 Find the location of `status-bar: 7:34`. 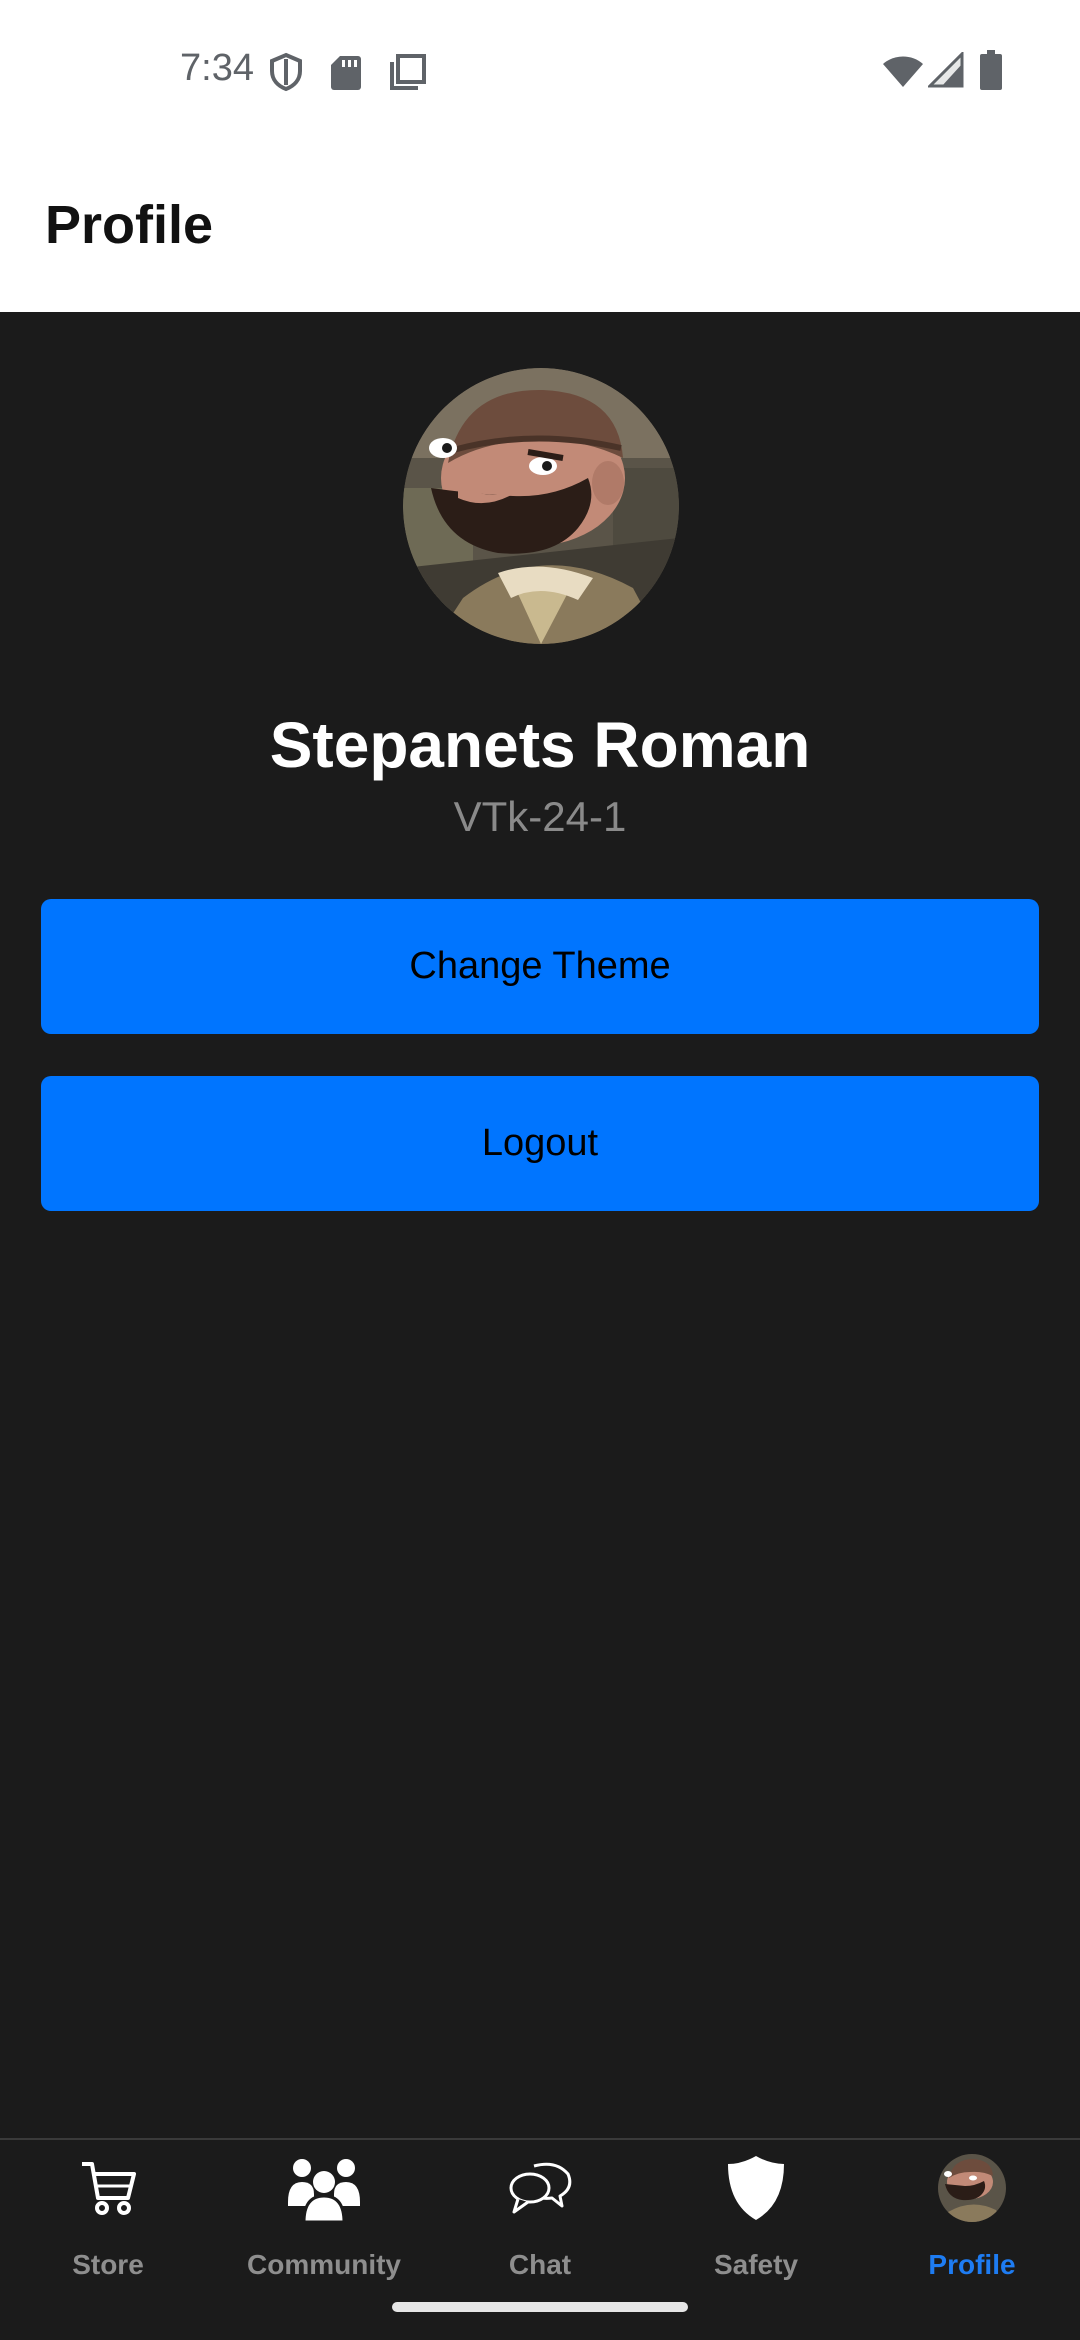

status-bar: 7:34 is located at coordinates (540, 70).